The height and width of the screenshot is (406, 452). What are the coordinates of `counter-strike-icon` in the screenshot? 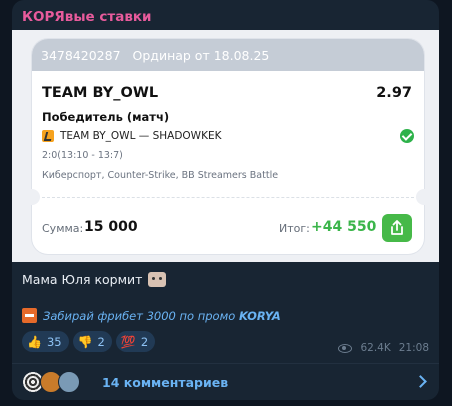 It's located at (48, 136).